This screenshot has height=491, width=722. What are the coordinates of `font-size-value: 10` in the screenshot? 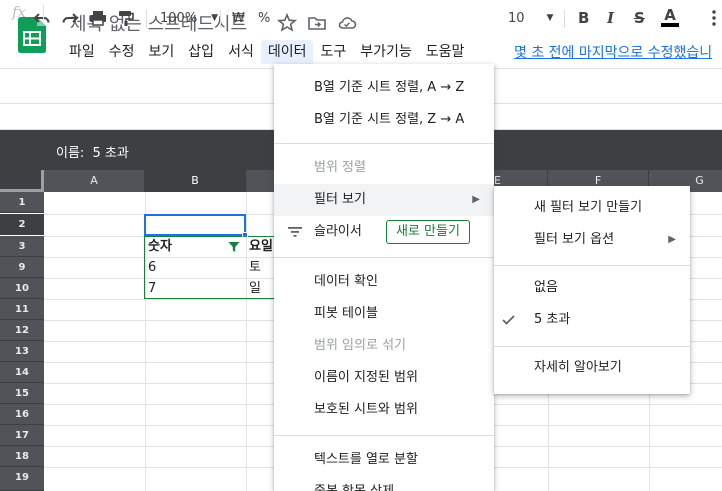 It's located at (516, 18).